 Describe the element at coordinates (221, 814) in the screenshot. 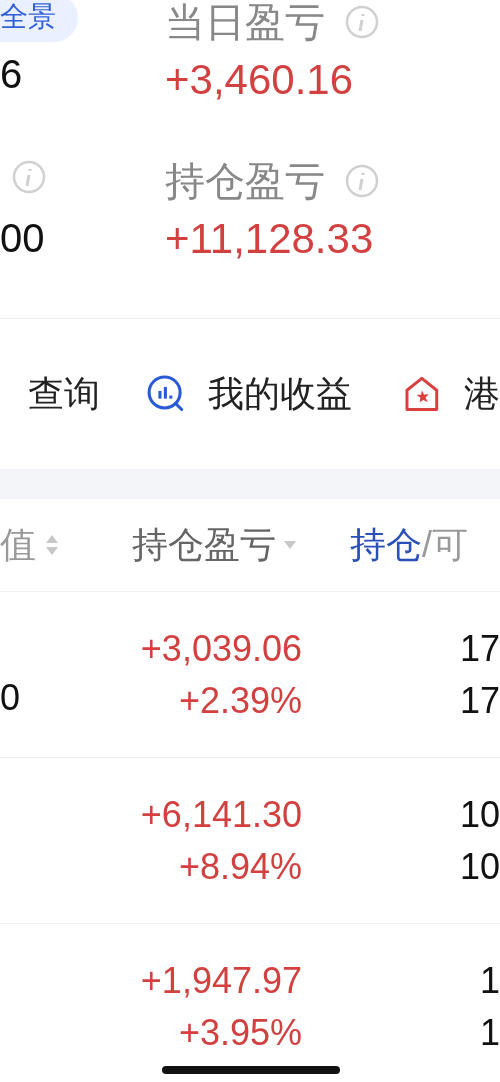

I see `table-cell: +6,141.30` at that location.